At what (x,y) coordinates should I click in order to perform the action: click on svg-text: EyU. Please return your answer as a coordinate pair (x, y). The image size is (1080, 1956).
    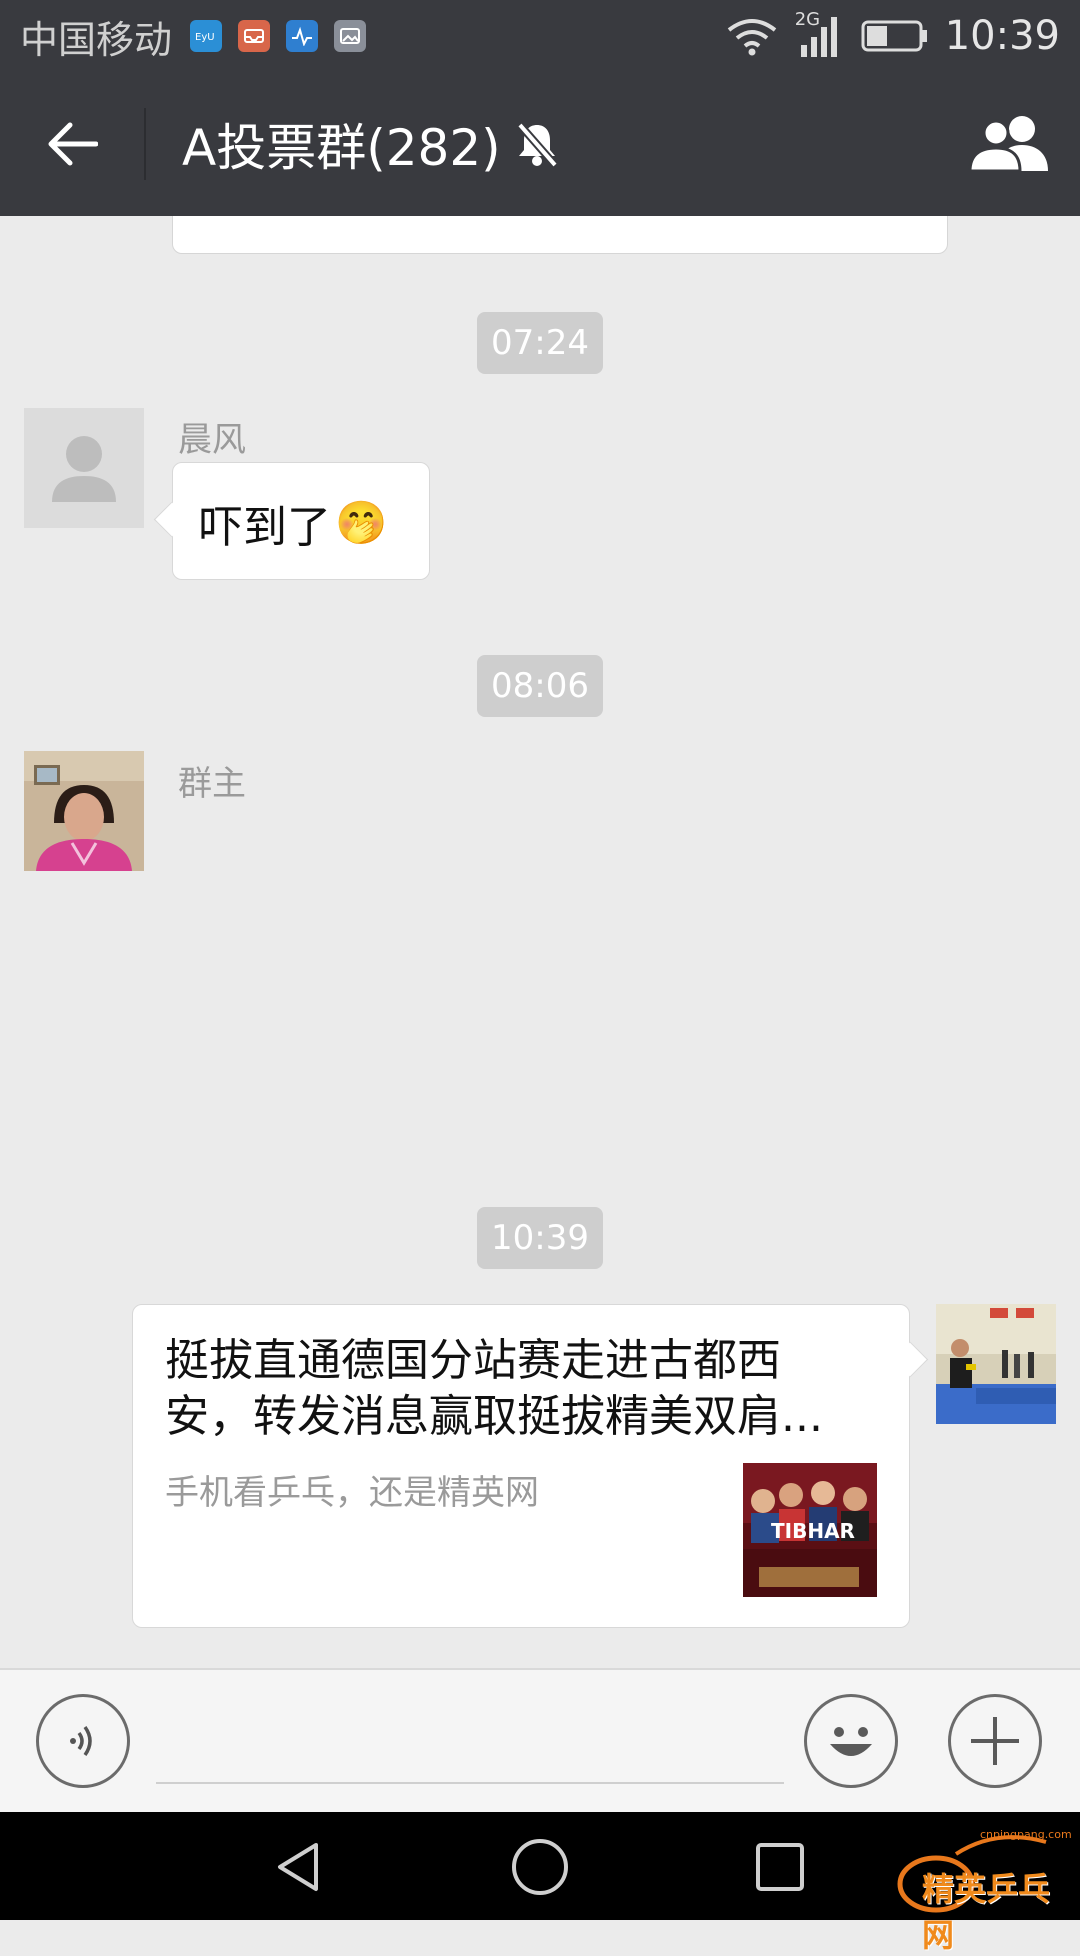
    Looking at the image, I should click on (205, 37).